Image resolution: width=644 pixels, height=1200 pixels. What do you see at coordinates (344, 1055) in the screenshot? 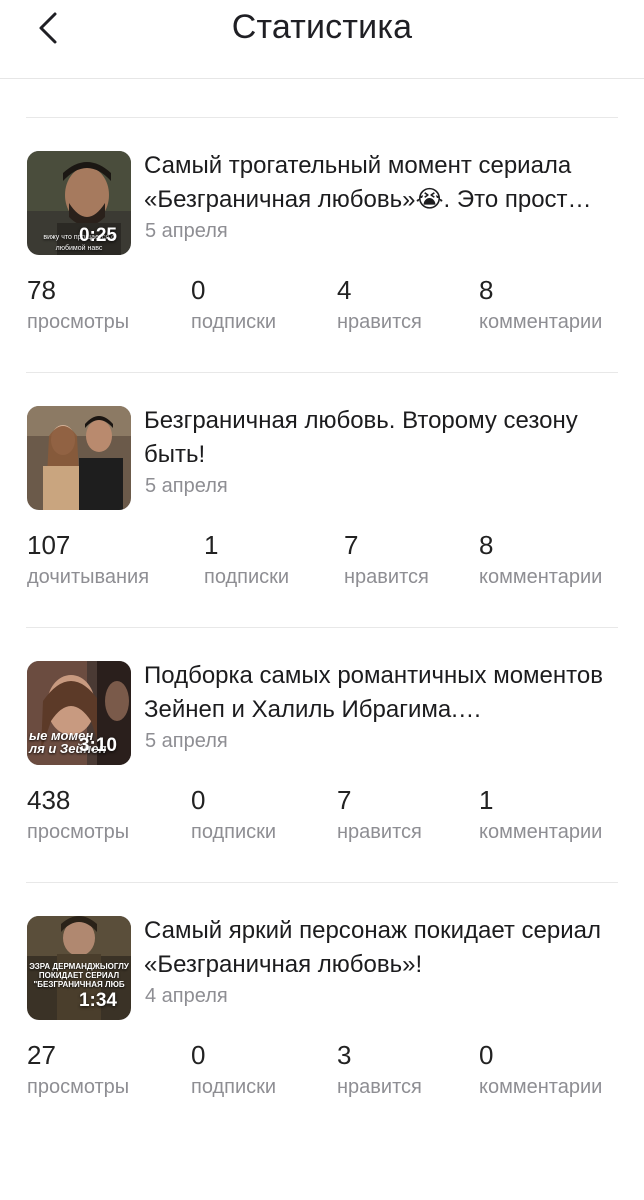
I see `stat-value: 3` at bounding box center [344, 1055].